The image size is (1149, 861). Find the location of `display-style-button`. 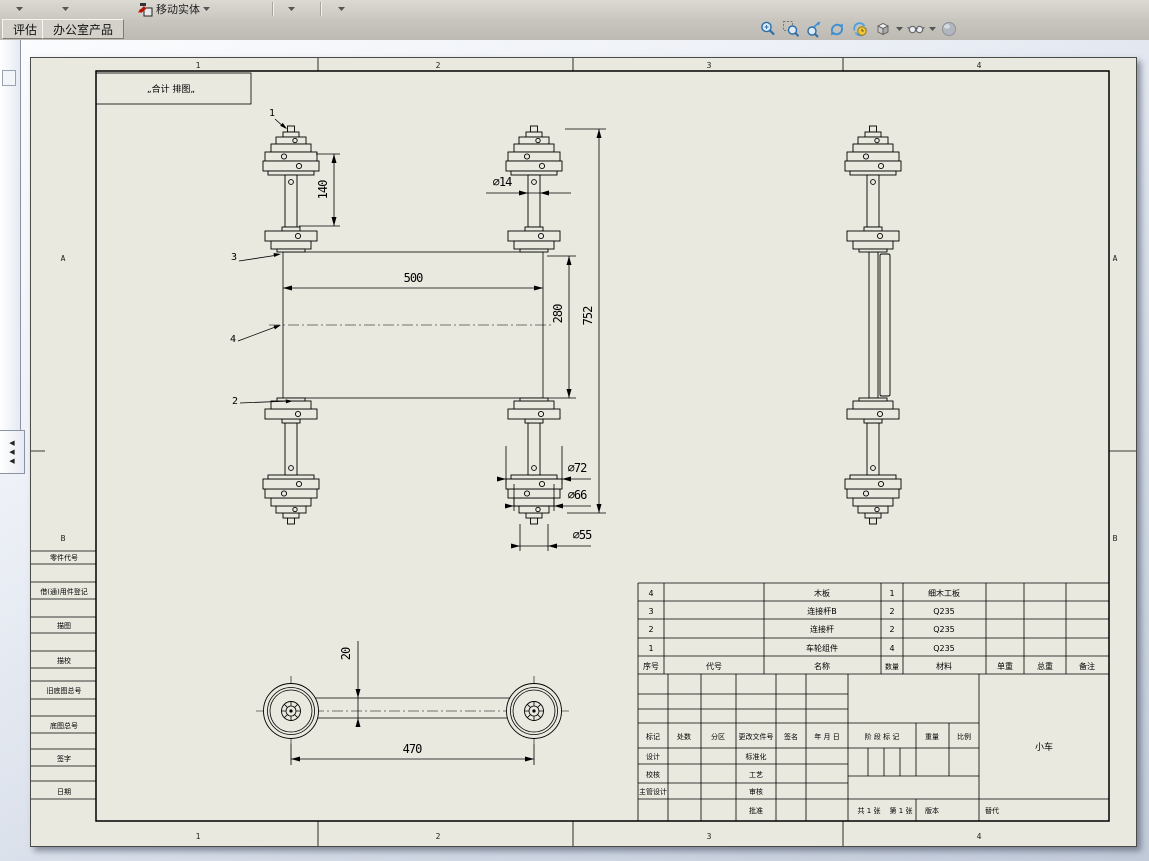

display-style-button is located at coordinates (916, 29).